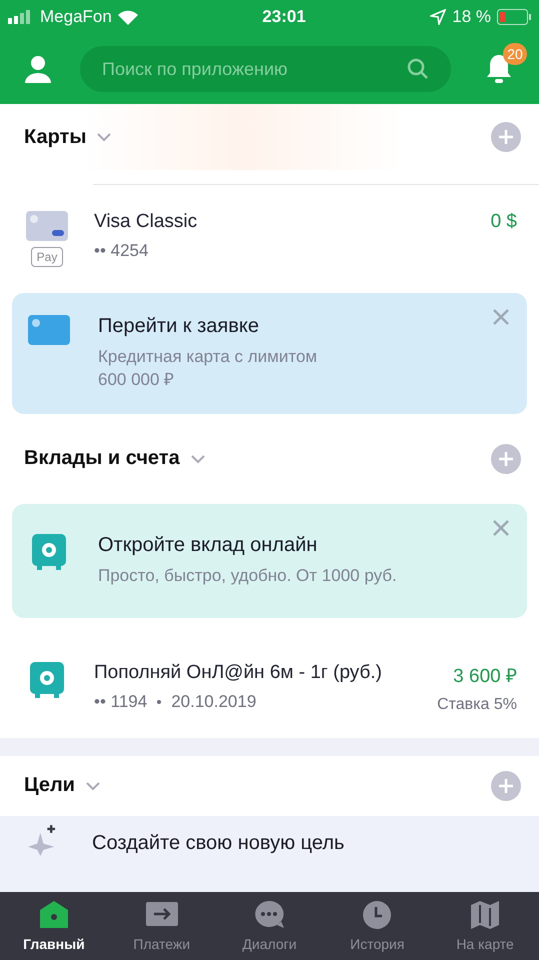 This screenshot has height=960, width=539. Describe the element at coordinates (265, 69) in the screenshot. I see `search-field: Поиск по приложению` at that location.